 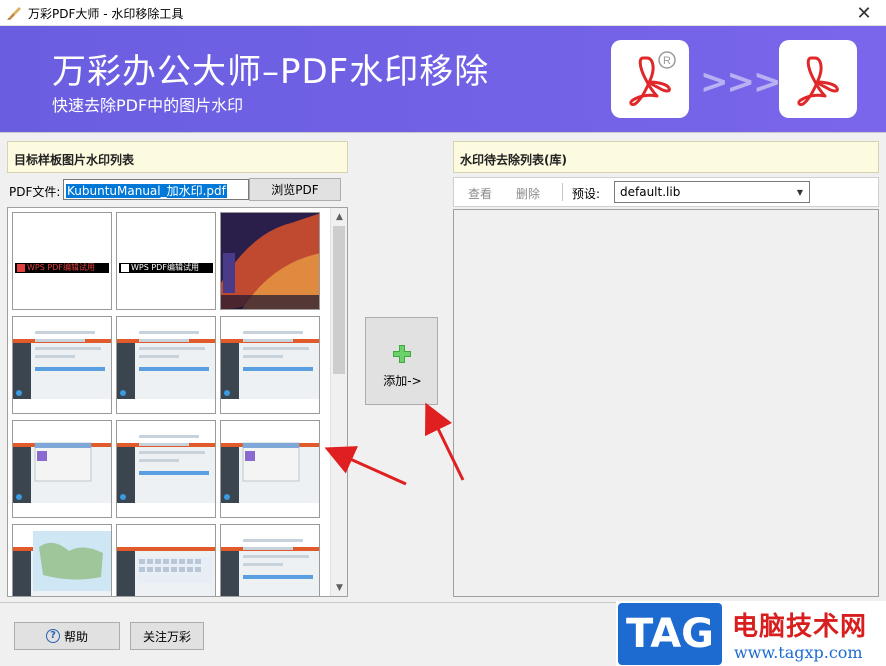 What do you see at coordinates (271, 72) in the screenshot?
I see `banner-title: 万彩办公大师–PDF水印移除` at bounding box center [271, 72].